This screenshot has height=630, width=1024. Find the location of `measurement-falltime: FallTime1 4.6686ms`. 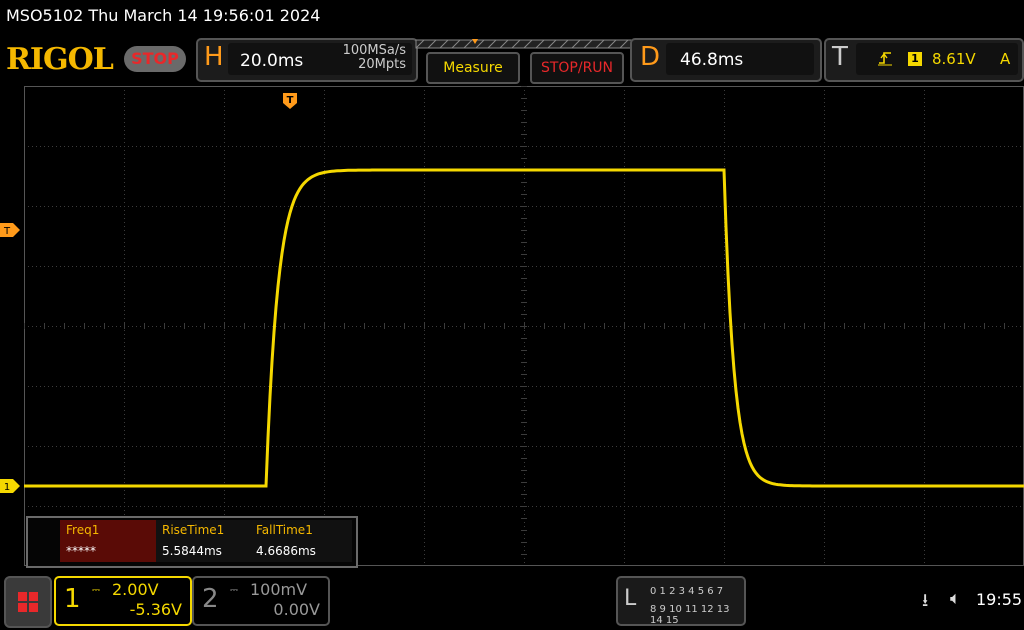

measurement-falltime: FallTime1 4.6686ms is located at coordinates (301, 541).